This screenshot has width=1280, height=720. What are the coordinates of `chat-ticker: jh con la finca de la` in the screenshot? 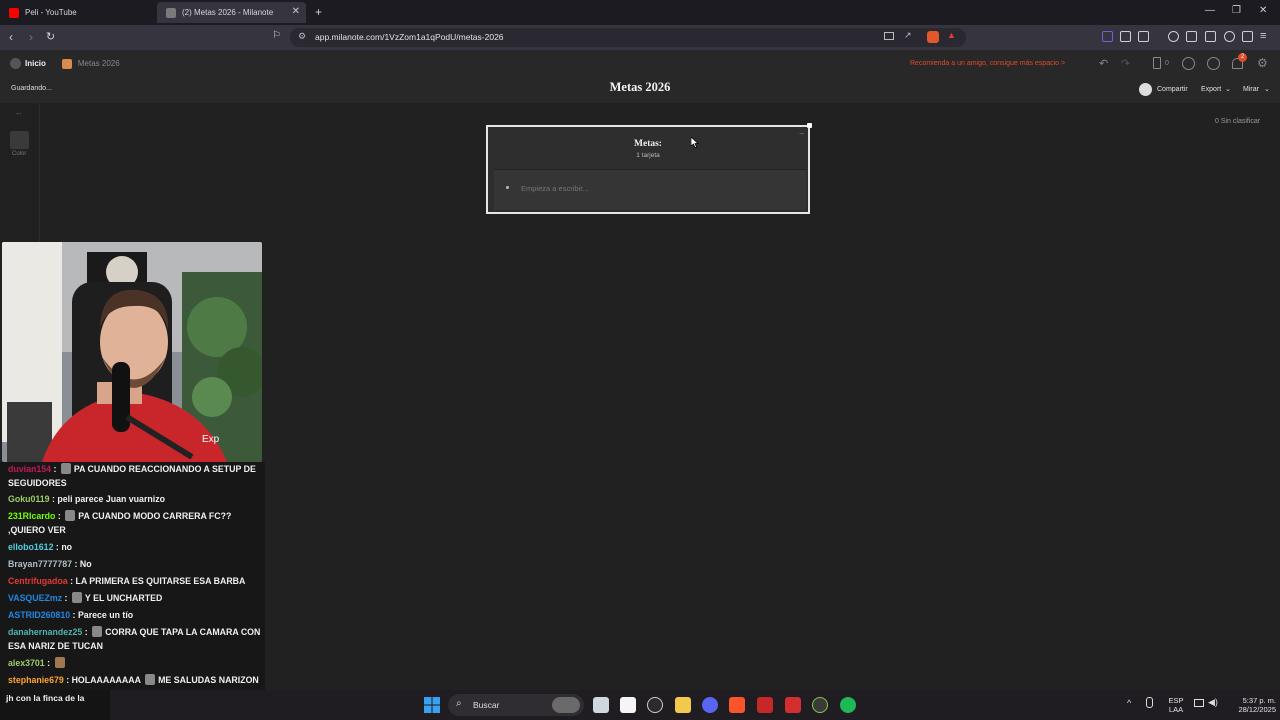 It's located at (55, 705).